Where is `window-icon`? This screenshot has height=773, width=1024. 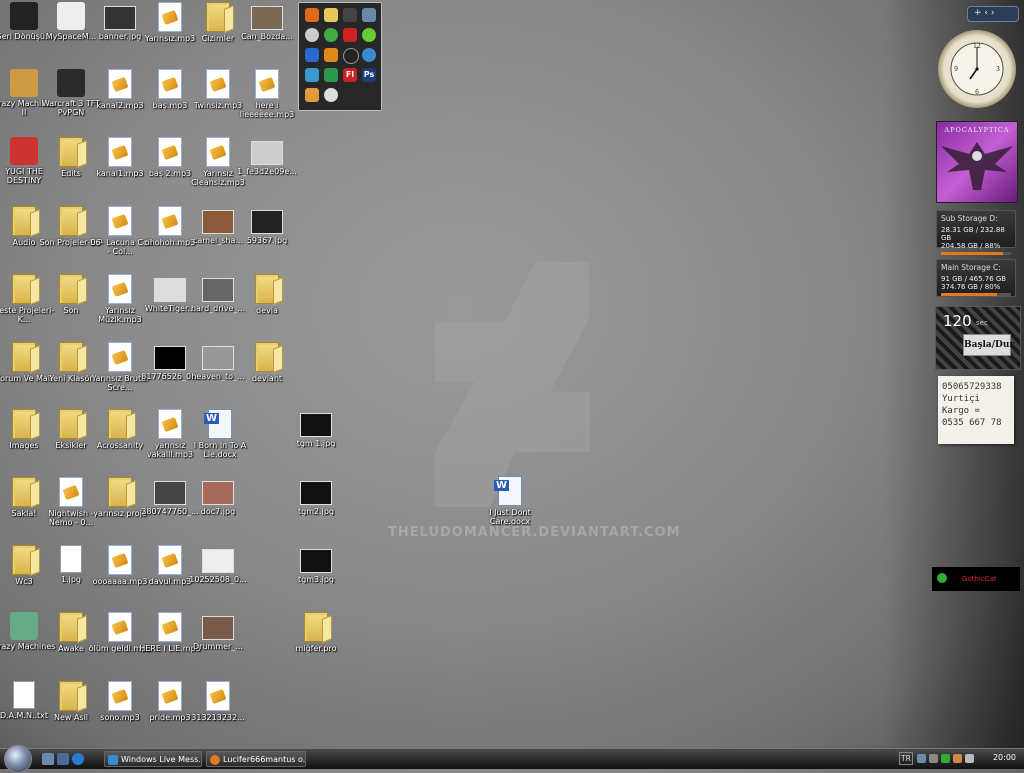 window-icon is located at coordinates (369, 15).